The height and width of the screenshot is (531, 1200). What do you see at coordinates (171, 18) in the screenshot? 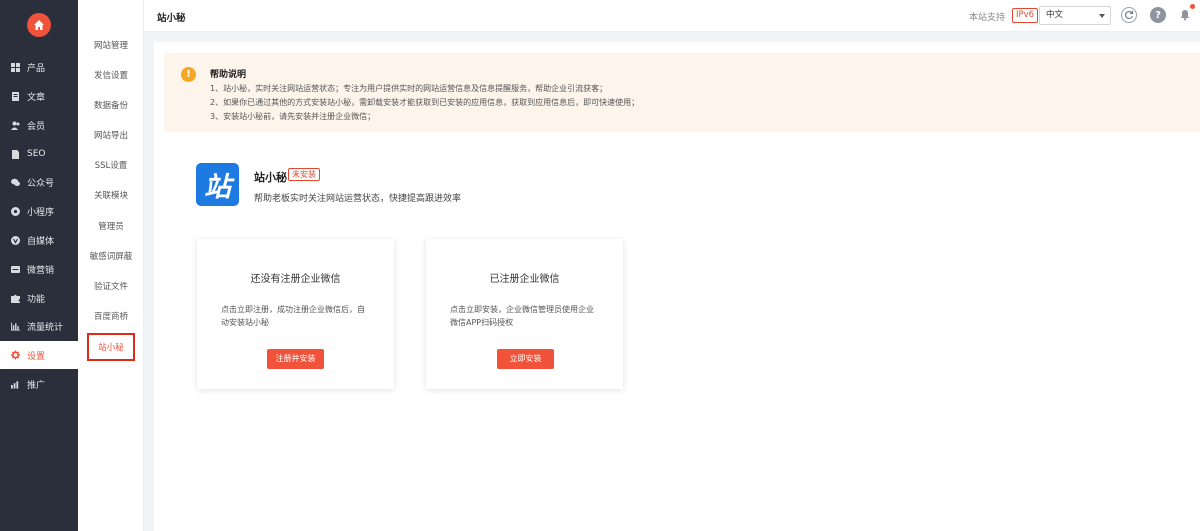
I see `page-title: 站小秘` at bounding box center [171, 18].